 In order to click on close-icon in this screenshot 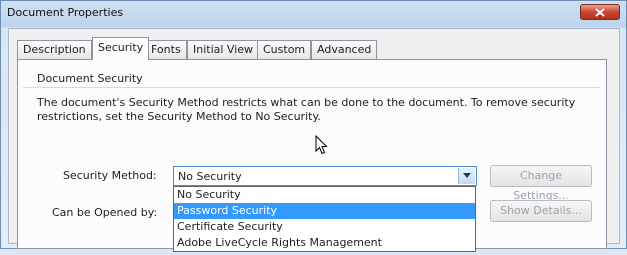, I will do `click(600, 12)`.